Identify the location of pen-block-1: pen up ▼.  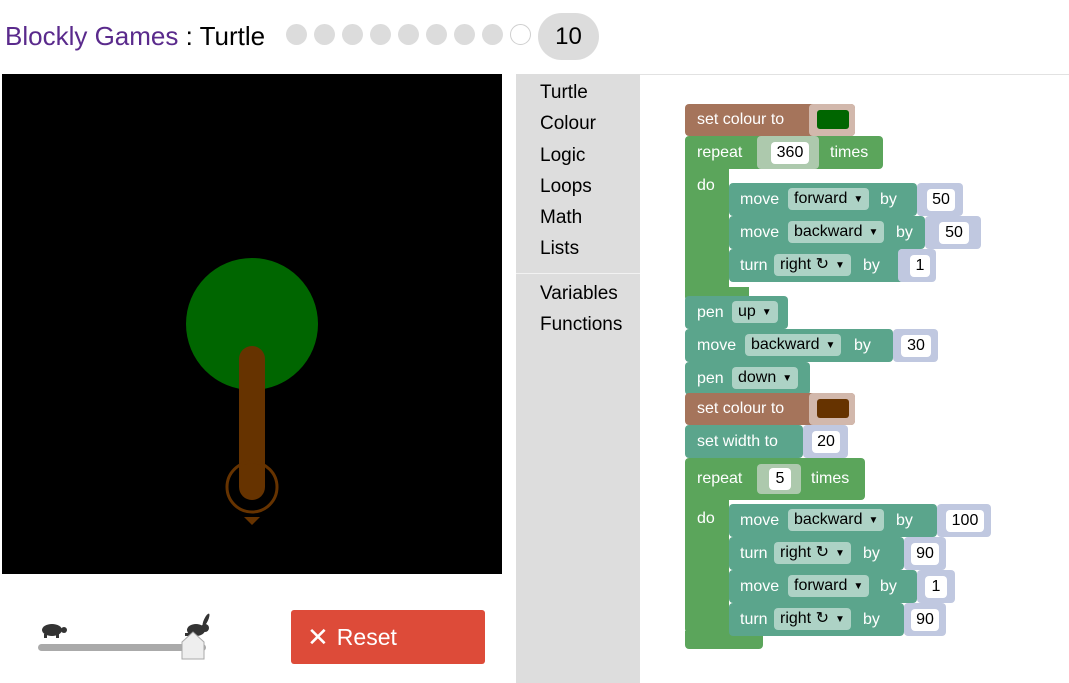
(736, 312).